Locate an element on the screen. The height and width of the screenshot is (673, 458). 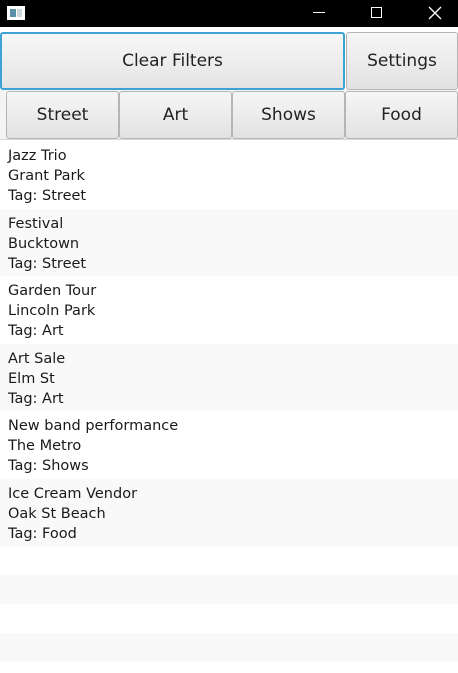
event-location: Grant Park is located at coordinates (46, 176).